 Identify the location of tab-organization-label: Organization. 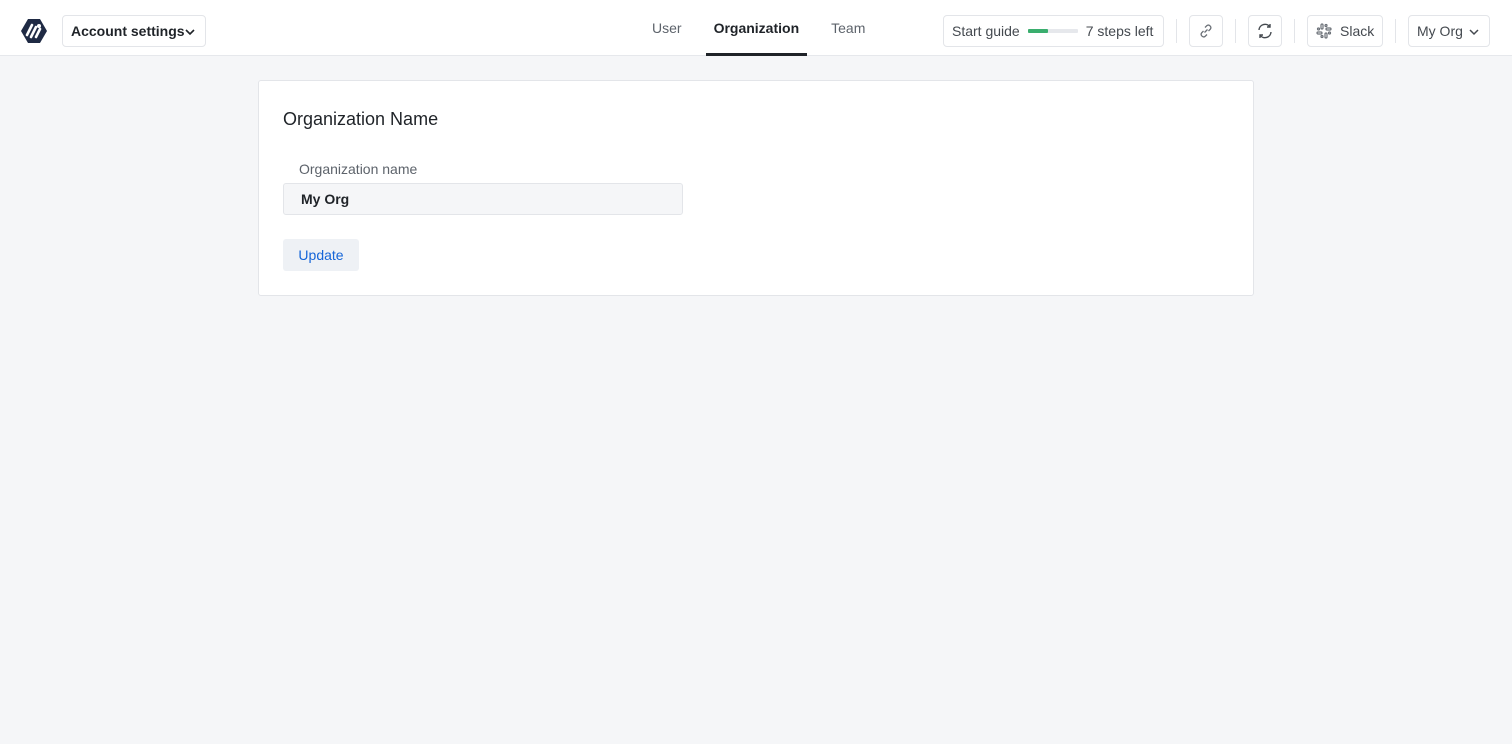
(756, 28).